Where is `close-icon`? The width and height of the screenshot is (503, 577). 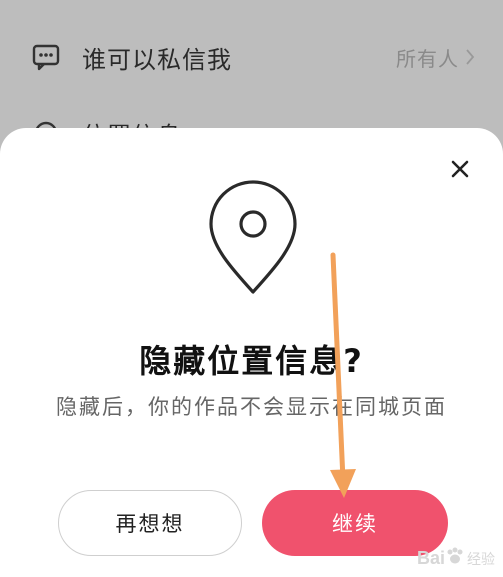 close-icon is located at coordinates (460, 169).